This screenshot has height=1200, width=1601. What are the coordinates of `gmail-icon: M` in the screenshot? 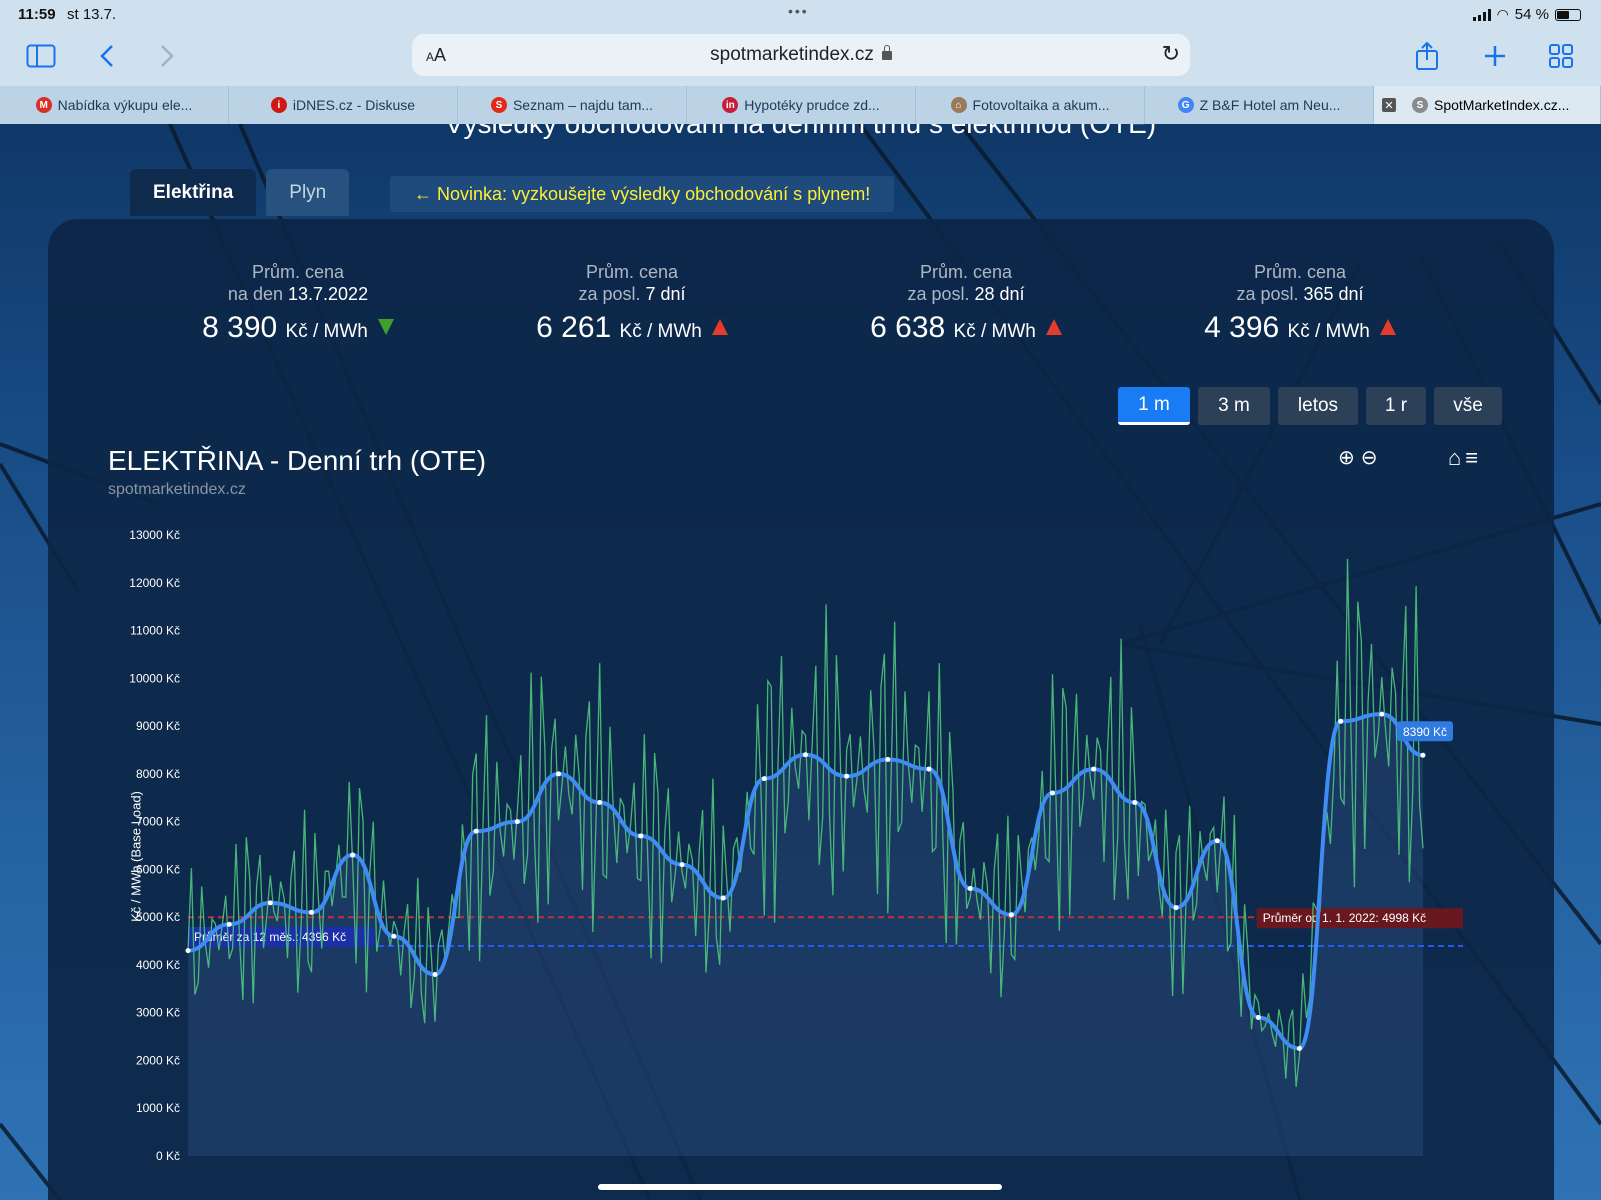 It's located at (43, 105).